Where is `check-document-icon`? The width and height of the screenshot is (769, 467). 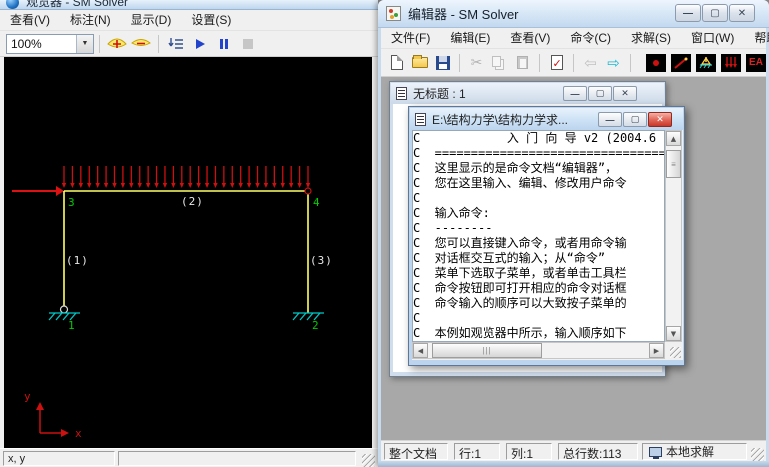 check-document-icon is located at coordinates (556, 62).